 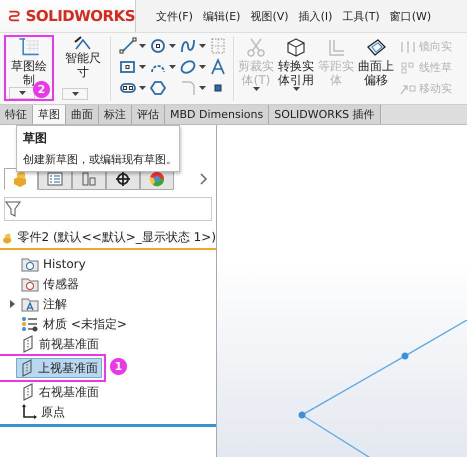 I want to click on tree-item: 前视基准面, so click(x=108, y=344).